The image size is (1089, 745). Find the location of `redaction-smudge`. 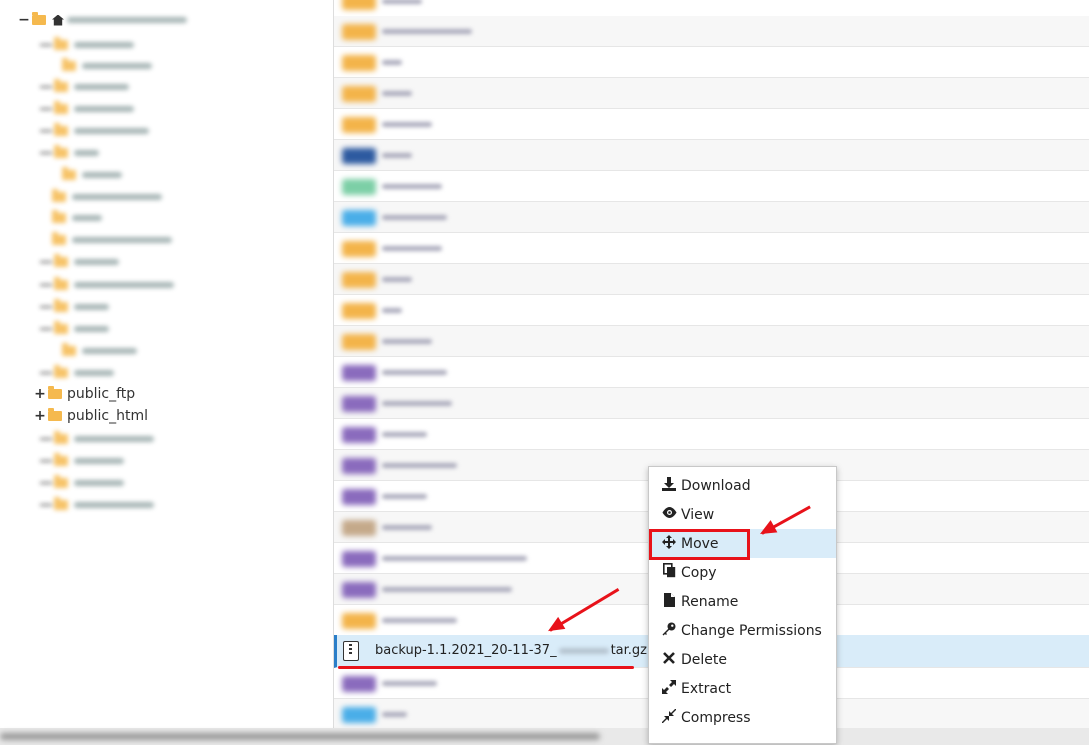

redaction-smudge is located at coordinates (583, 650).